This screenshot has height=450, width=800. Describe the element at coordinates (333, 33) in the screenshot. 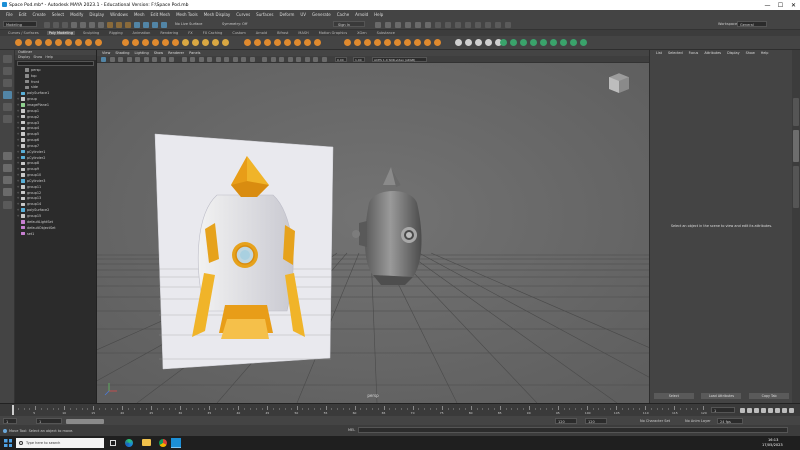

I see `shelf-tab: Motion Graphics` at that location.